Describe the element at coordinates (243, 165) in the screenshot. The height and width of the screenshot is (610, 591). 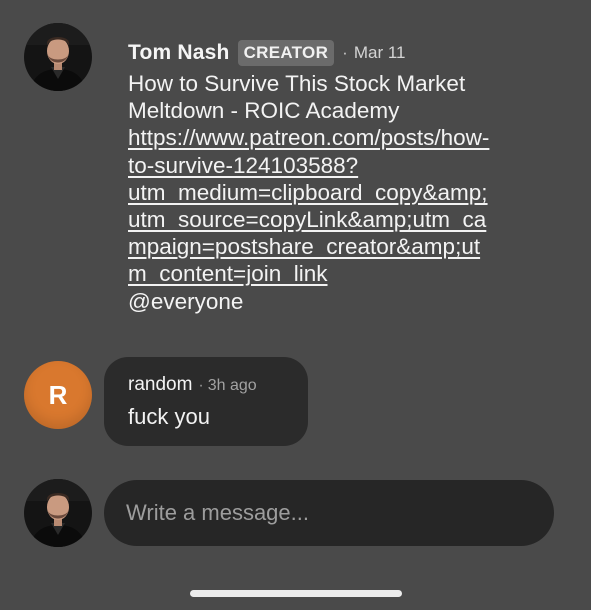
I see `post-link-line: to-survive-124103588?` at that location.